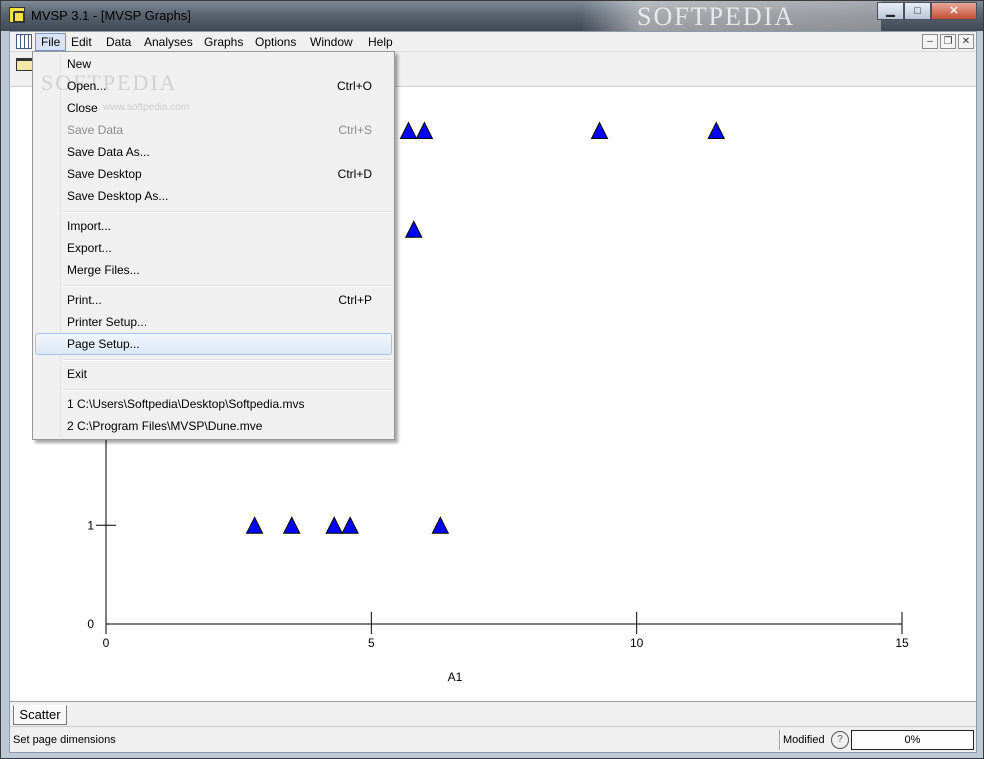  I want to click on menu-edit: Edit, so click(81, 42).